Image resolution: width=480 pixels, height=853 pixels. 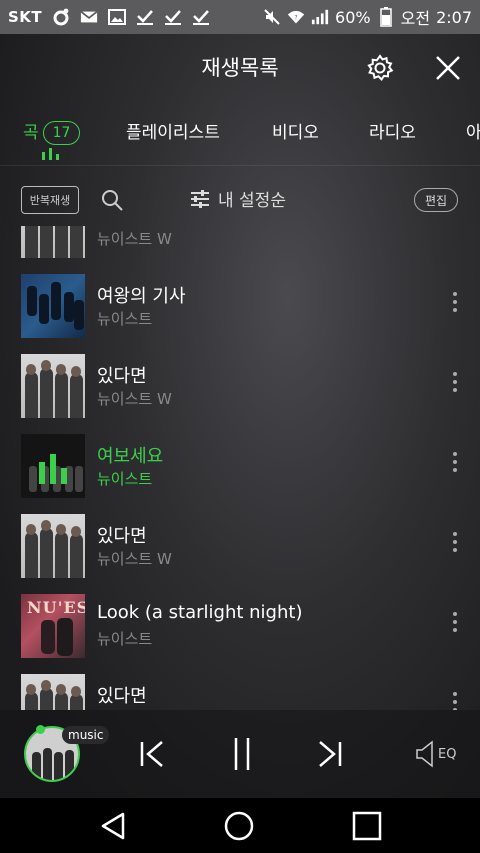 I want to click on mail-icon, so click(x=89, y=17).